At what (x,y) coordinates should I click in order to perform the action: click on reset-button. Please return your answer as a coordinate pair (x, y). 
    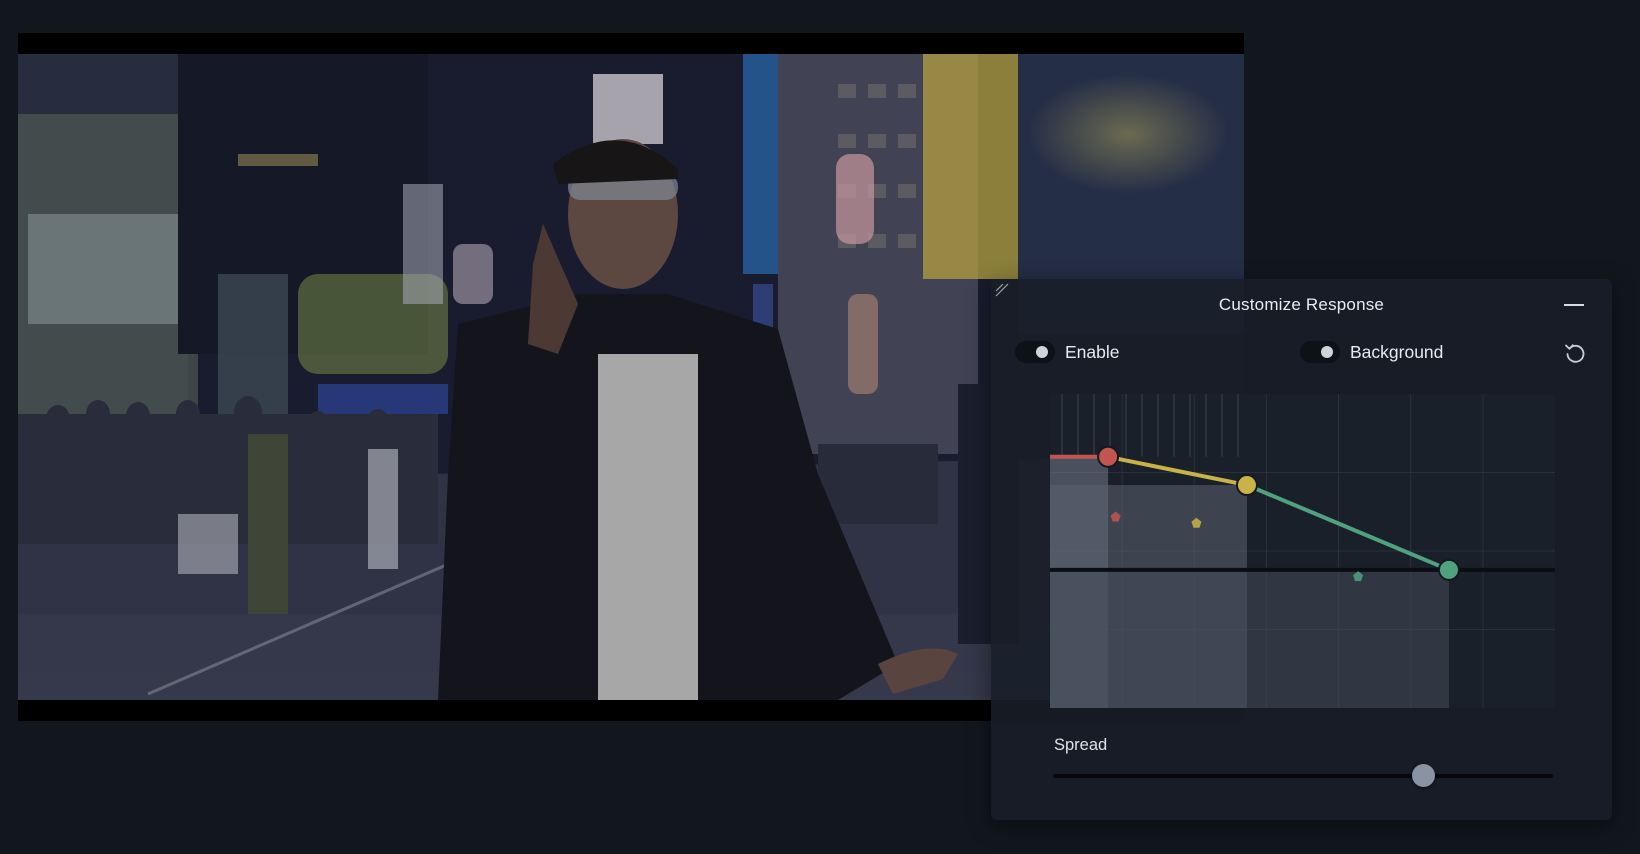
    Looking at the image, I should click on (1575, 353).